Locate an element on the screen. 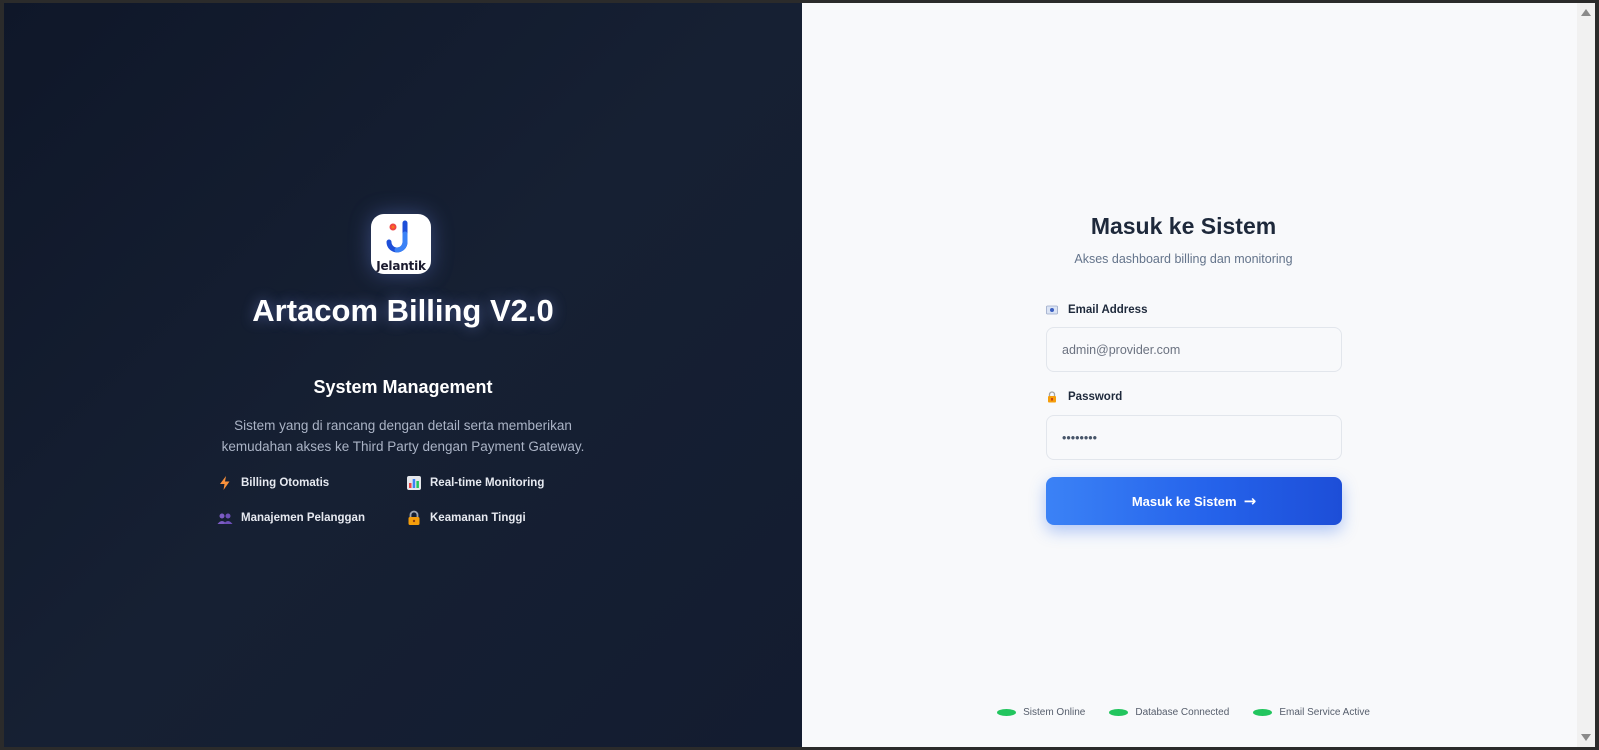 The height and width of the screenshot is (750, 1599). lightning-icon is located at coordinates (225, 483).